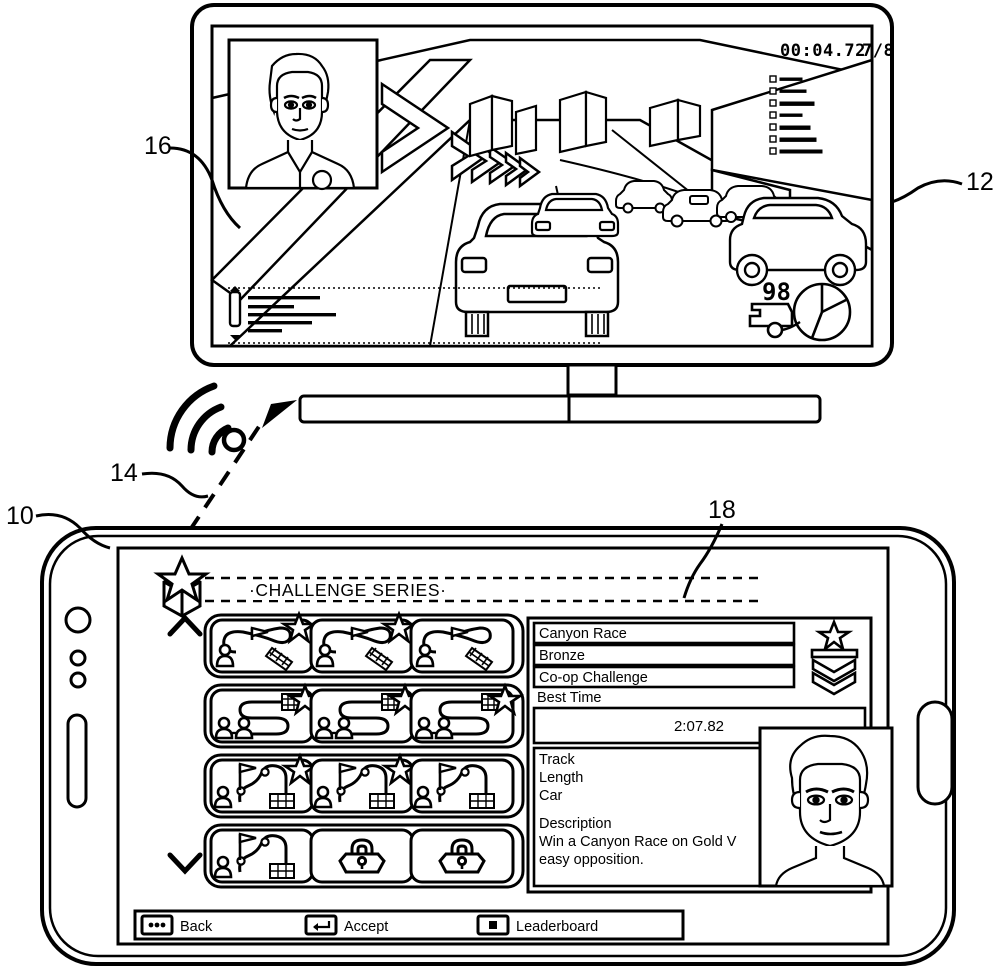 This screenshot has height=974, width=1000. I want to click on ref-numeral-16: 16, so click(158, 146).